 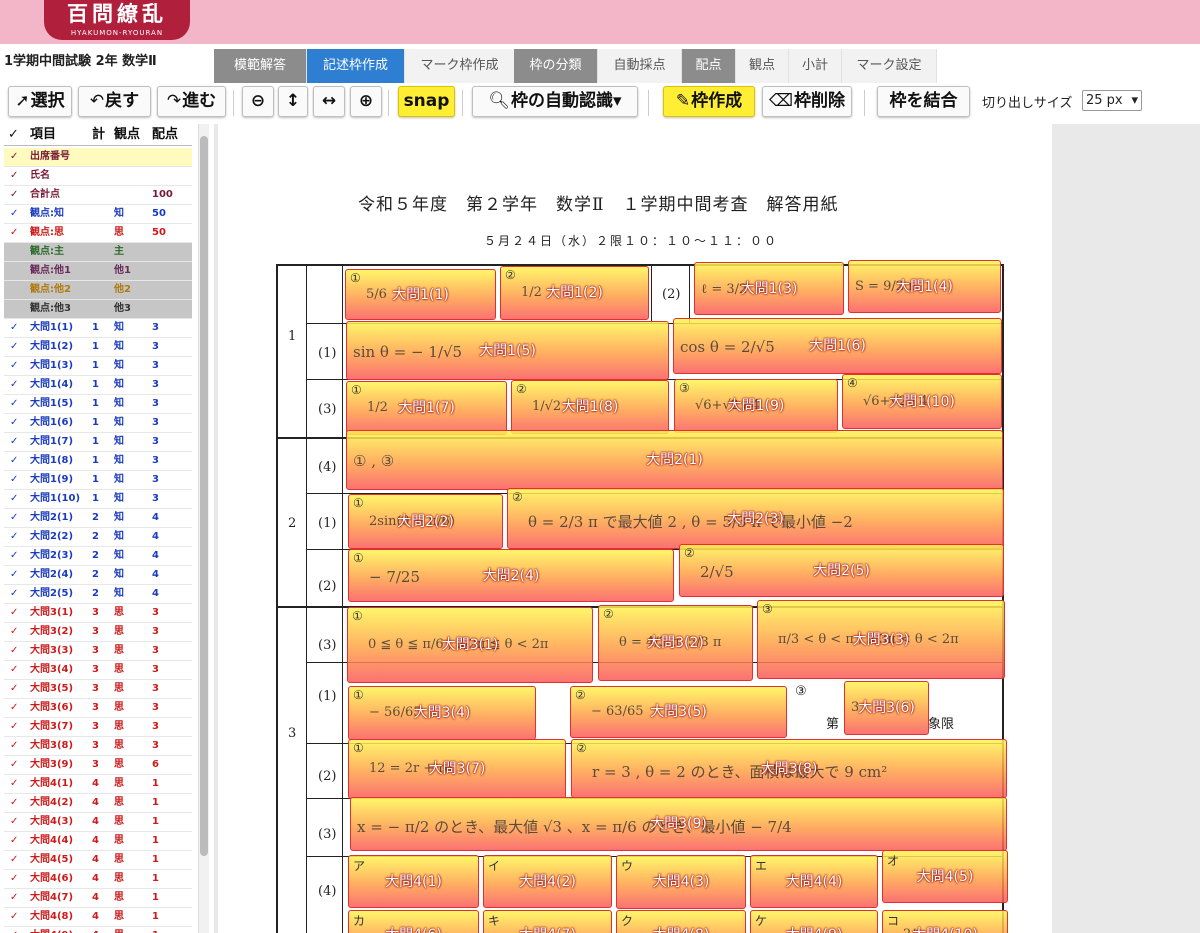 I want to click on cut-size-select: 25 px, so click(x=1112, y=100).